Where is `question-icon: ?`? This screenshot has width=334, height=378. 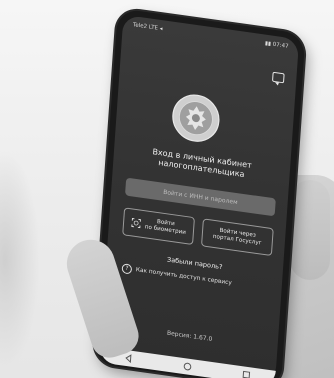 question-icon: ? is located at coordinates (127, 269).